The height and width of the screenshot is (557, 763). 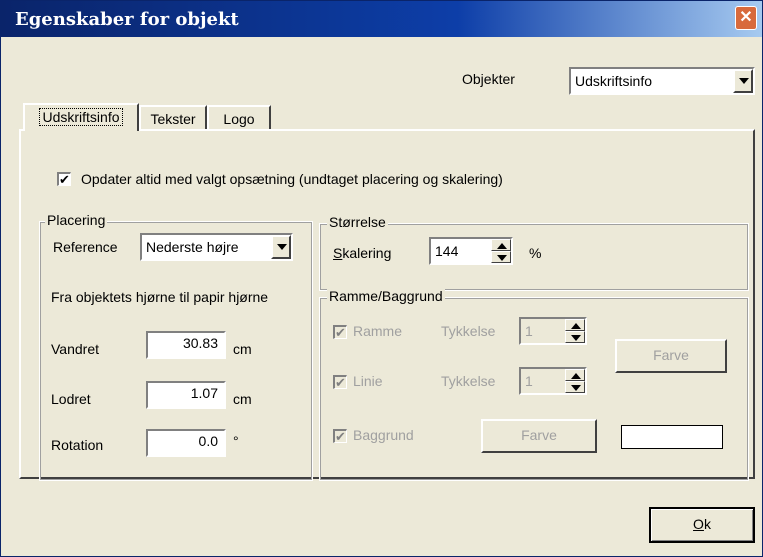 I want to click on reference-dropdown: Nederste højre, so click(x=216, y=247).